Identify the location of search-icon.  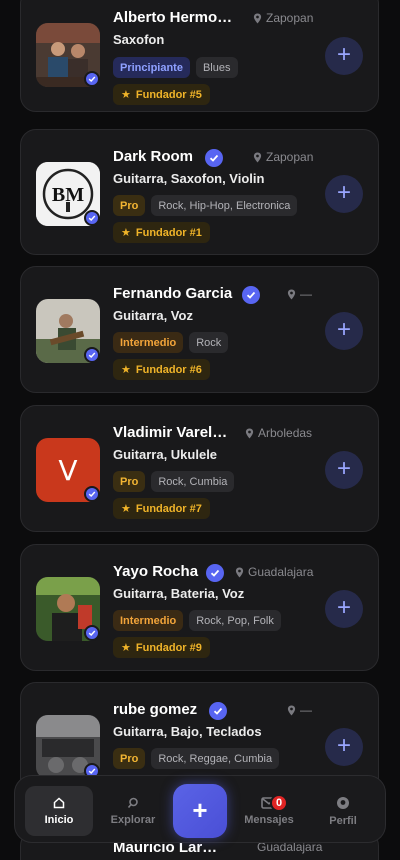
(132, 802).